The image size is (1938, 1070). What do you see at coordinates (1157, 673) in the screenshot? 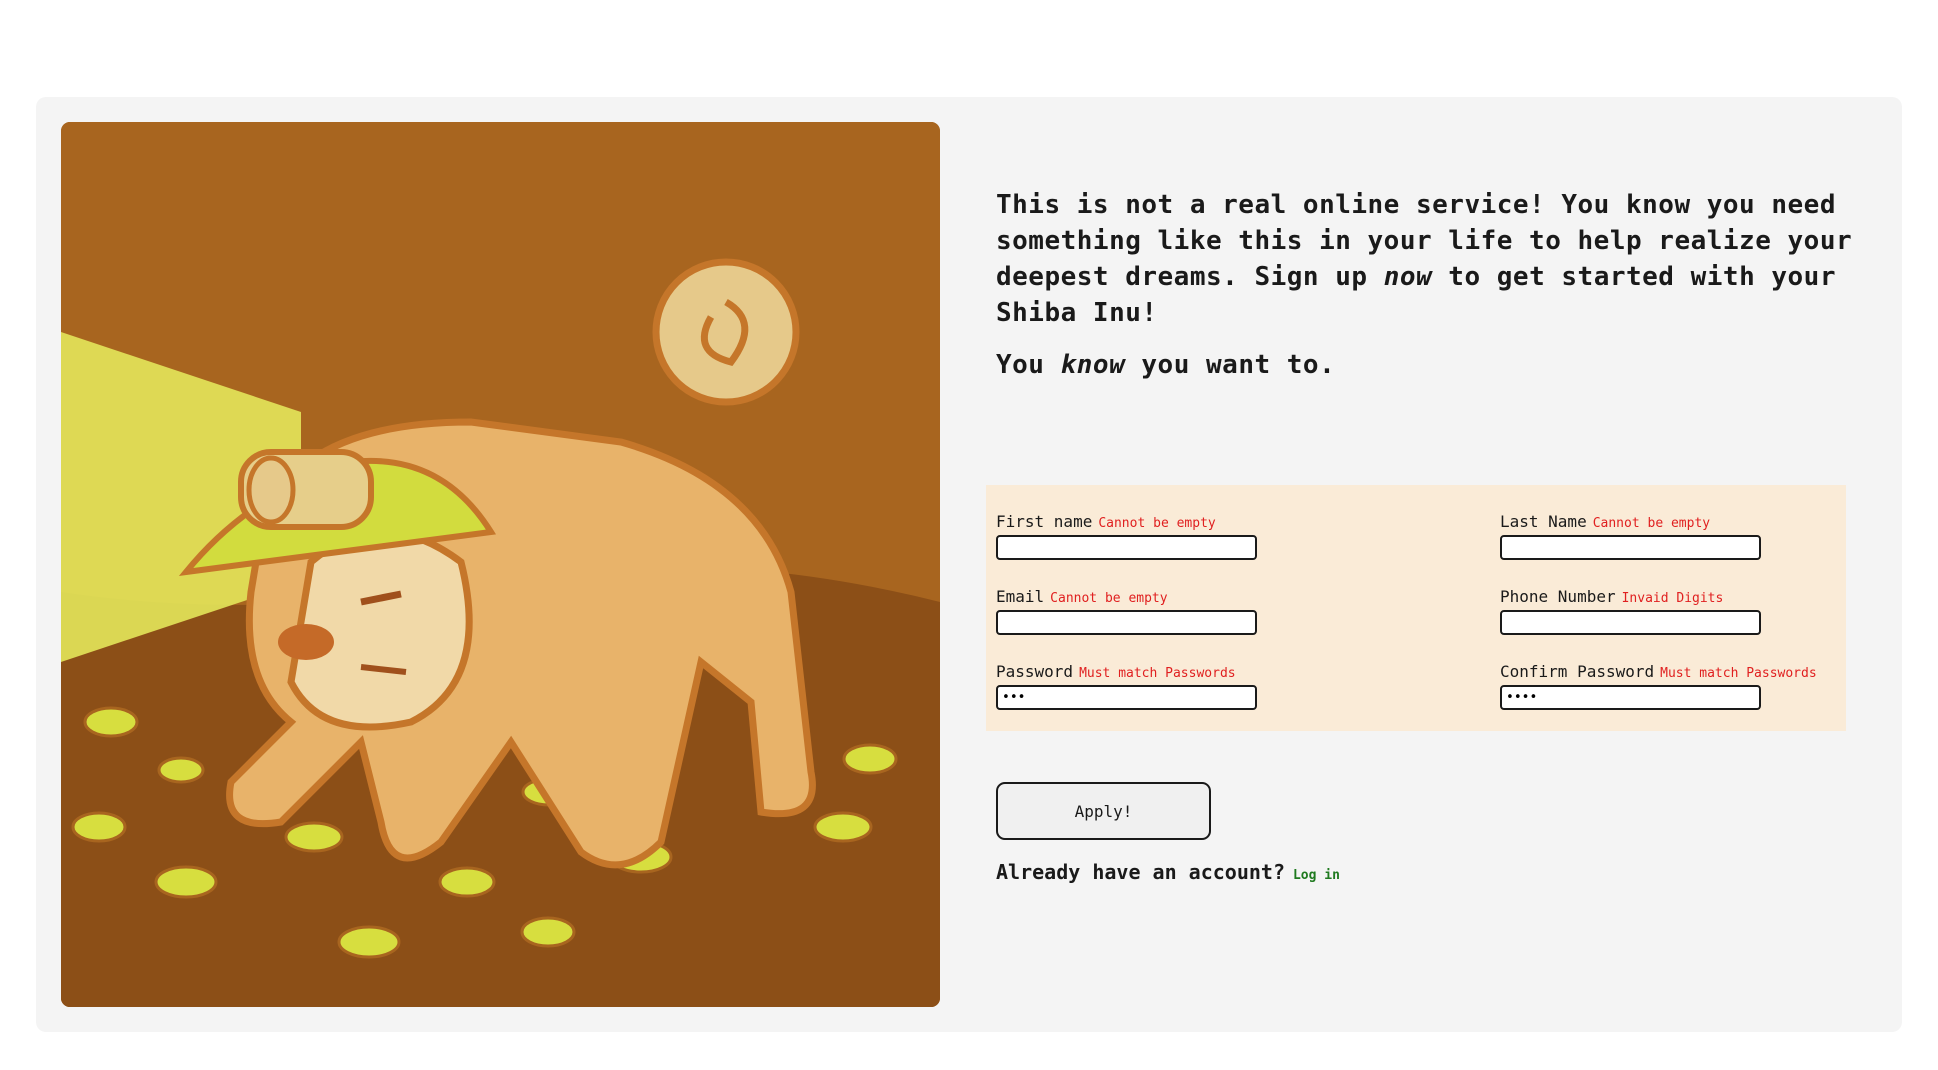
I see `password-error: Must match Passwords` at bounding box center [1157, 673].